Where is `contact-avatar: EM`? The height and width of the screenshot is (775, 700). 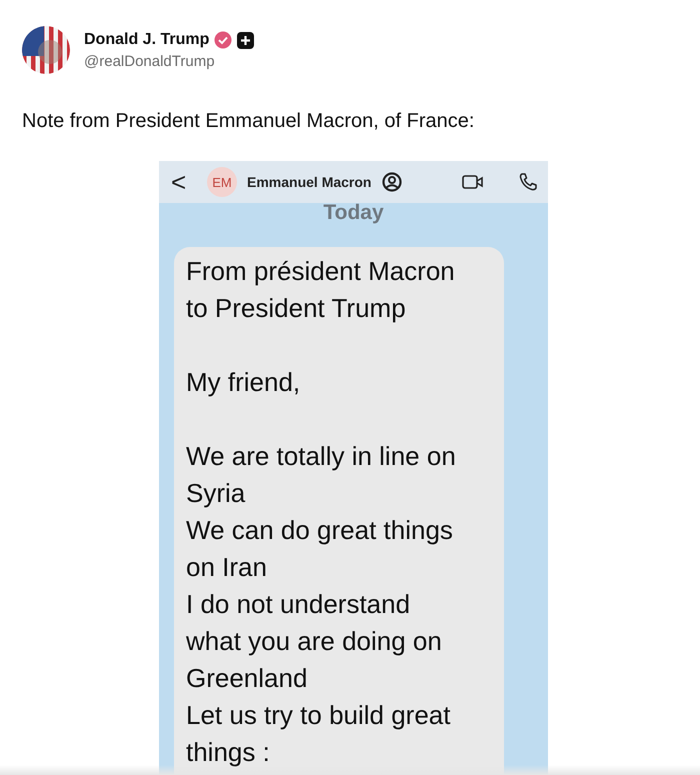
contact-avatar: EM is located at coordinates (222, 182).